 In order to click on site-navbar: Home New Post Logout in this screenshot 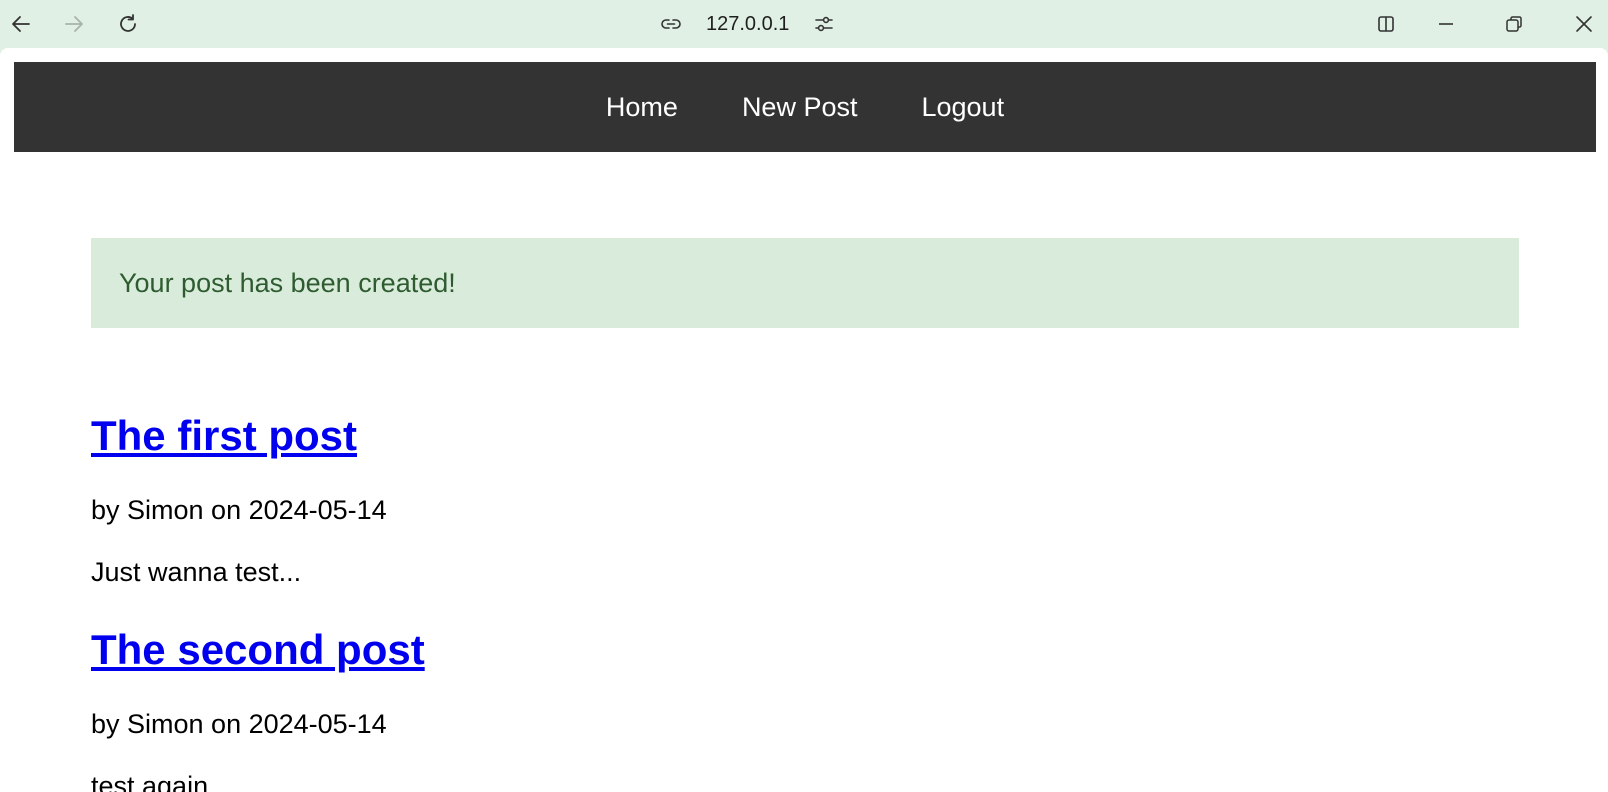, I will do `click(805, 107)`.